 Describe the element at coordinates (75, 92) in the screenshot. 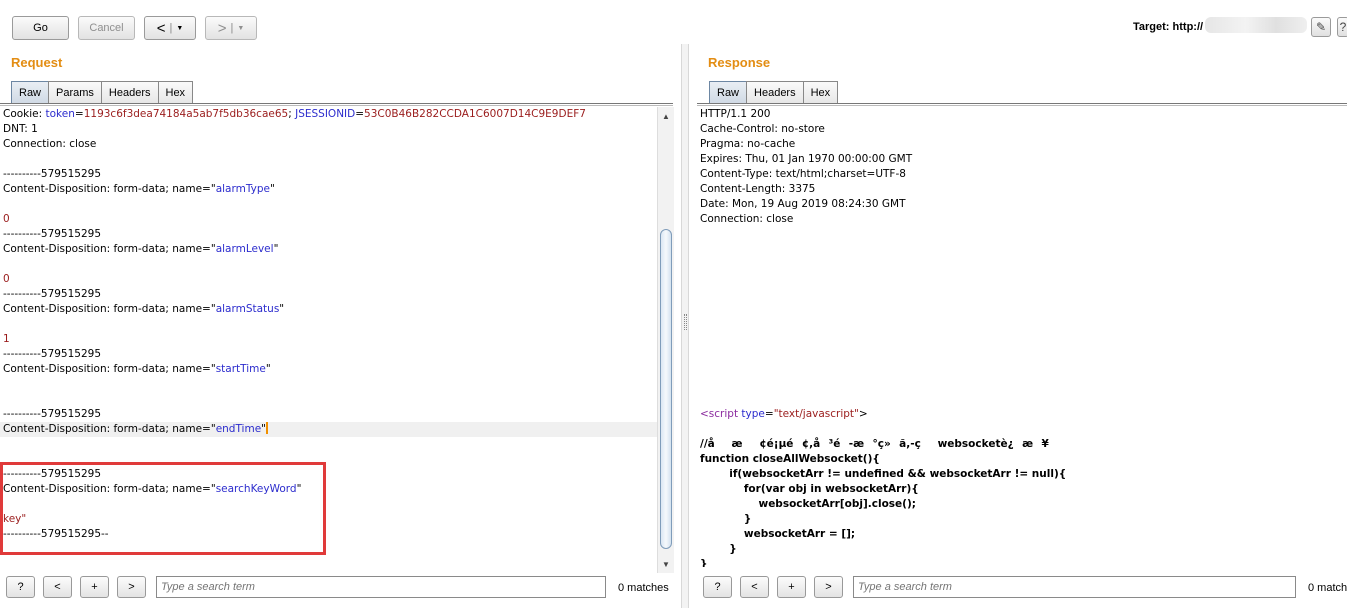

I see `request-tab-params: Params` at that location.